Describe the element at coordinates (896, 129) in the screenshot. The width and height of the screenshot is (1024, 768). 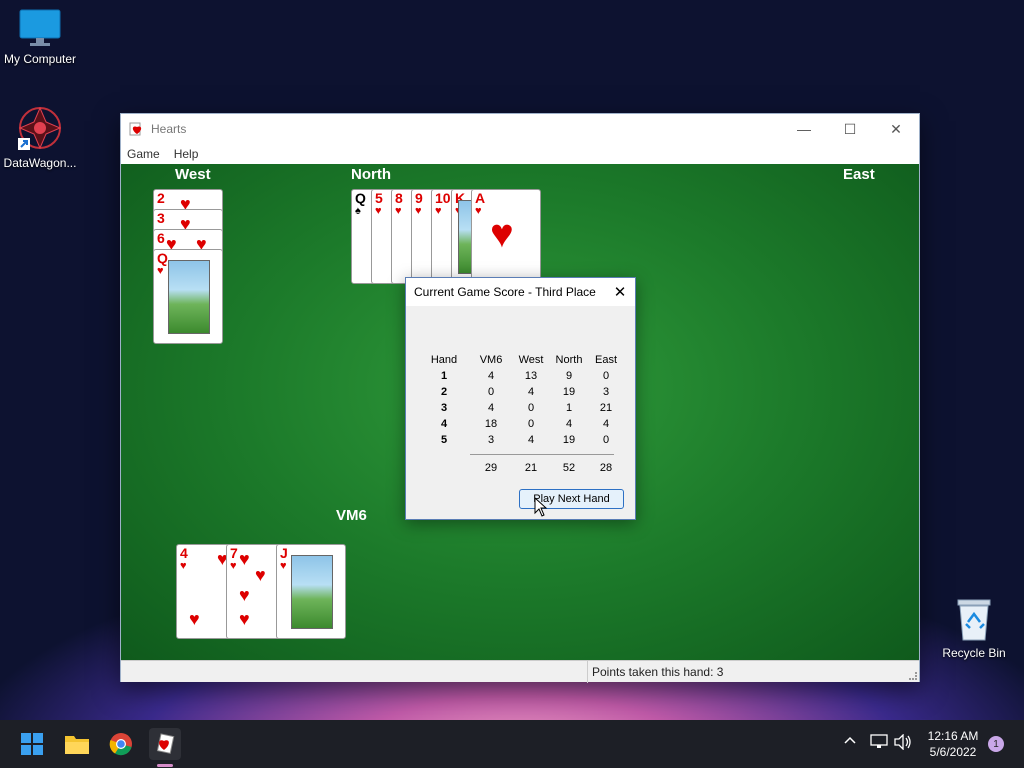
I see `close-button: ✕` at that location.